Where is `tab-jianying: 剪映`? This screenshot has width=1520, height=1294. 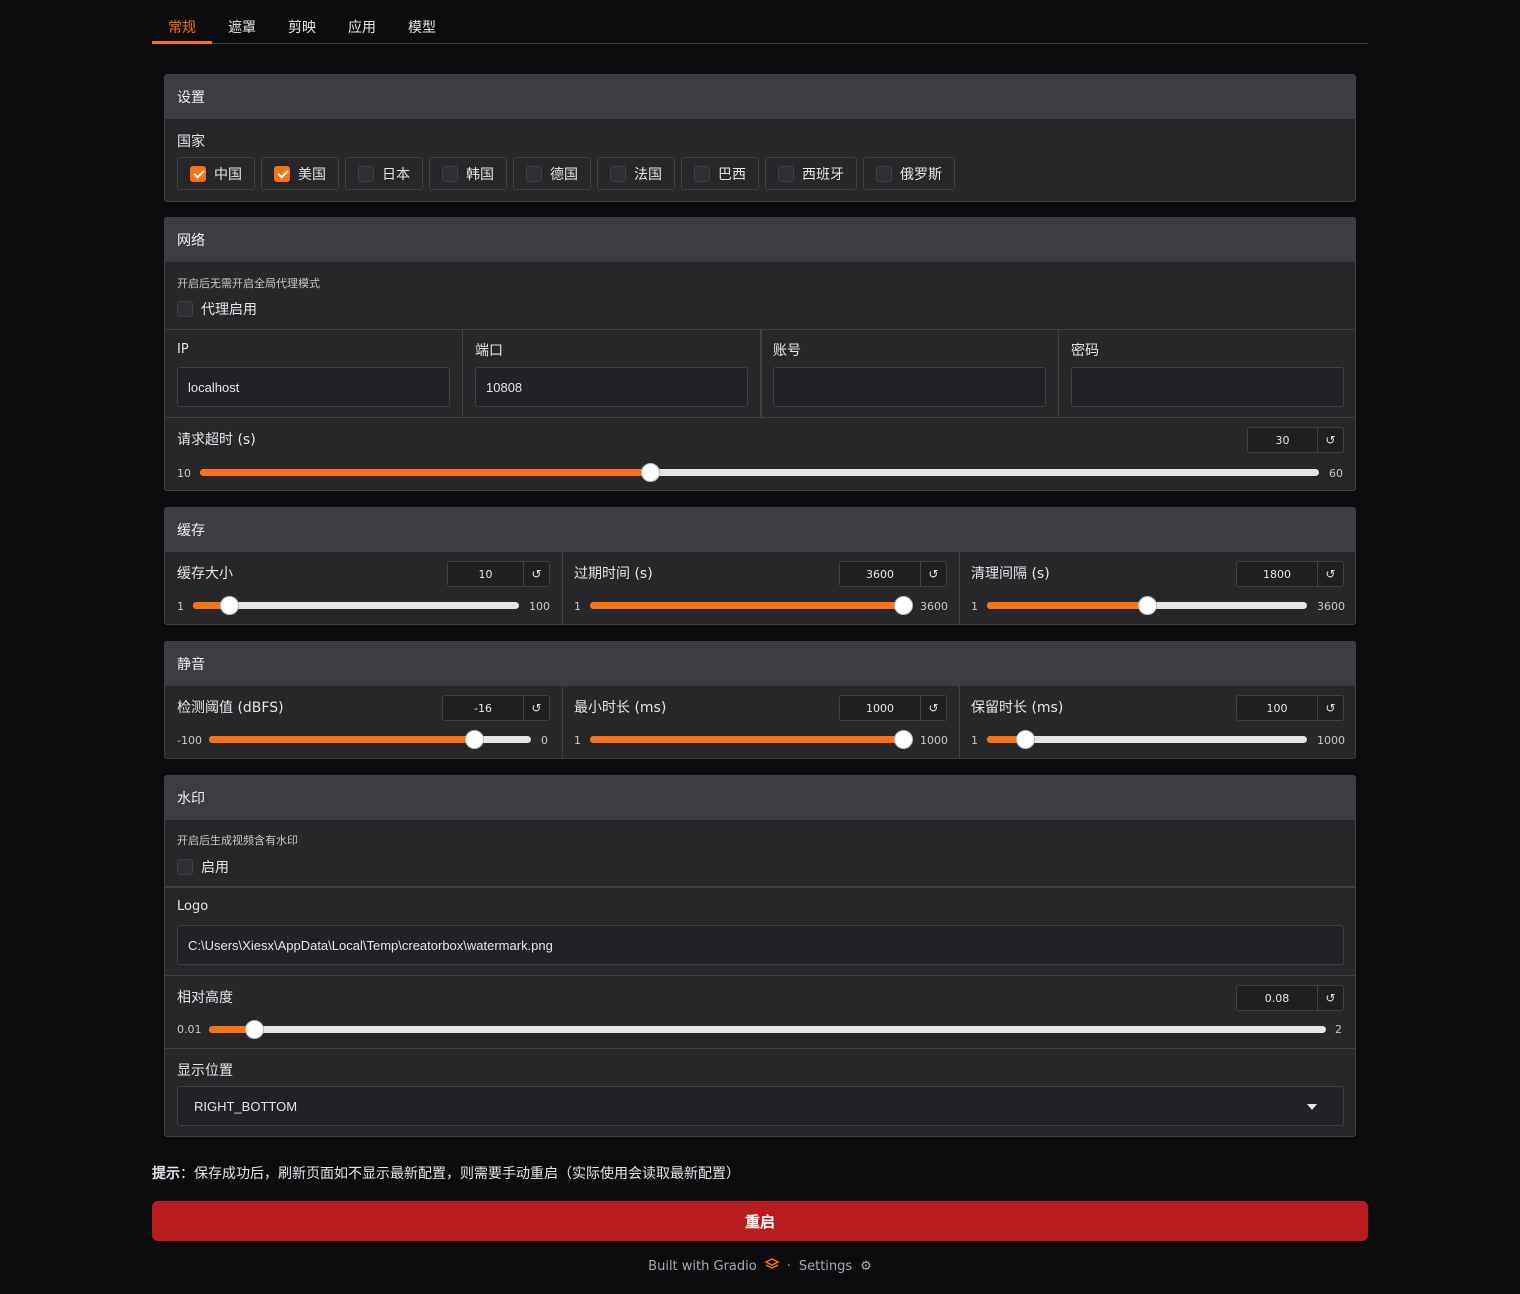
tab-jianying: 剪映 is located at coordinates (302, 27).